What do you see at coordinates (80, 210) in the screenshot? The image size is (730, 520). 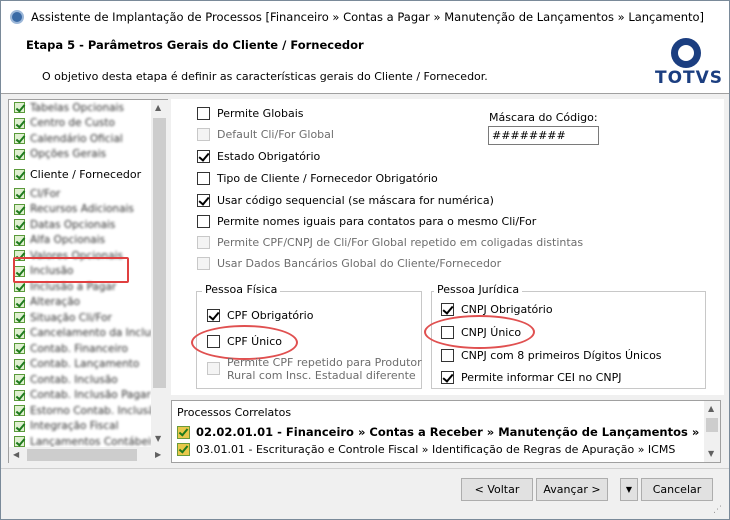 I see `sidebar-item: Recursos Adicionais` at bounding box center [80, 210].